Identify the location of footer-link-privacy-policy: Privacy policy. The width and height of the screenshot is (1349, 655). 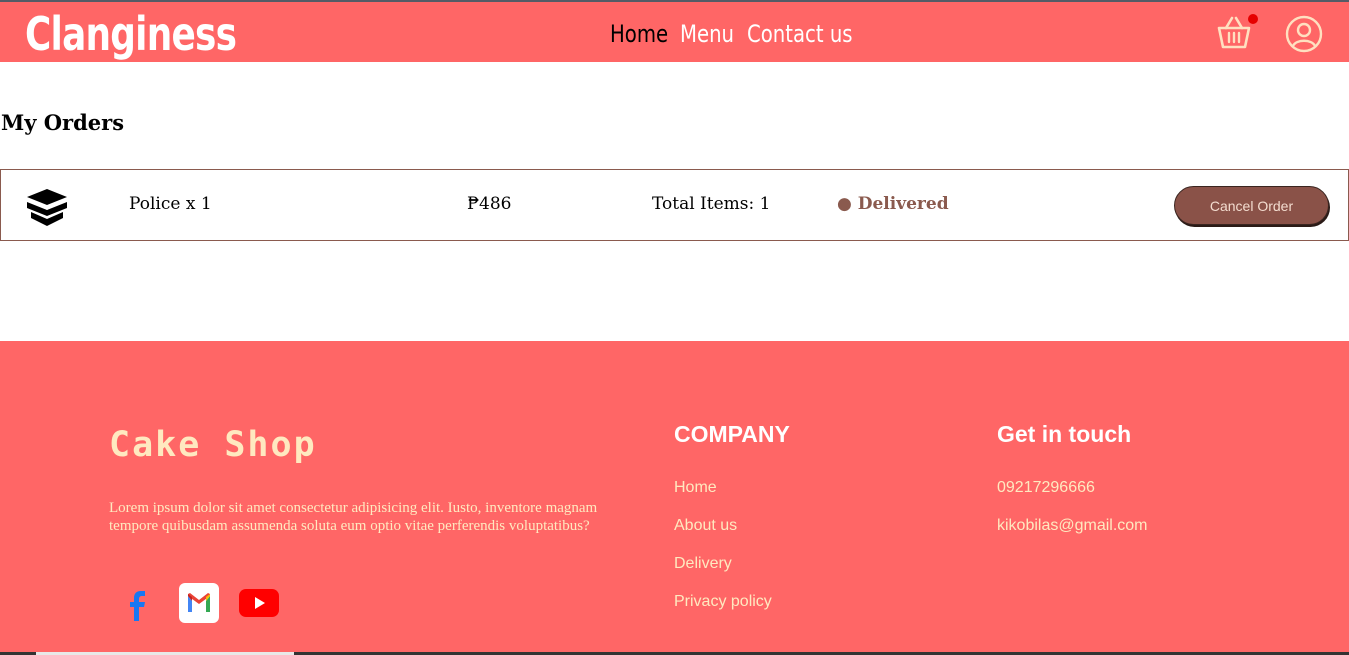
(723, 602).